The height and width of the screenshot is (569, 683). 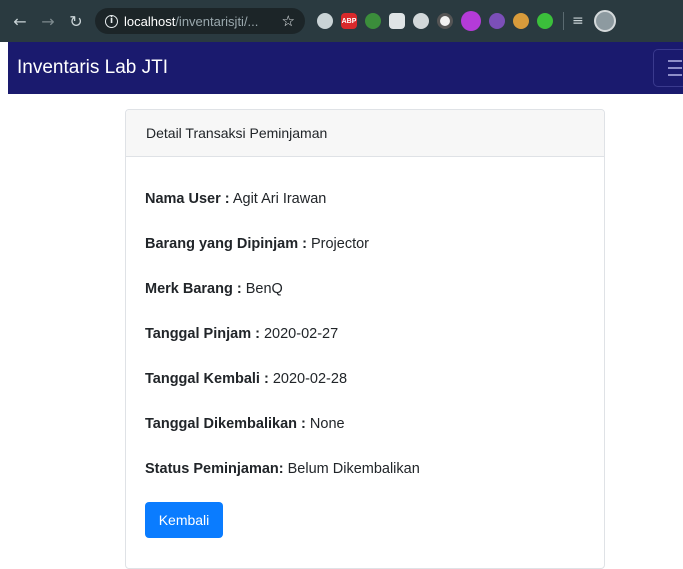 I want to click on pink-extension-icon, so click(x=471, y=21).